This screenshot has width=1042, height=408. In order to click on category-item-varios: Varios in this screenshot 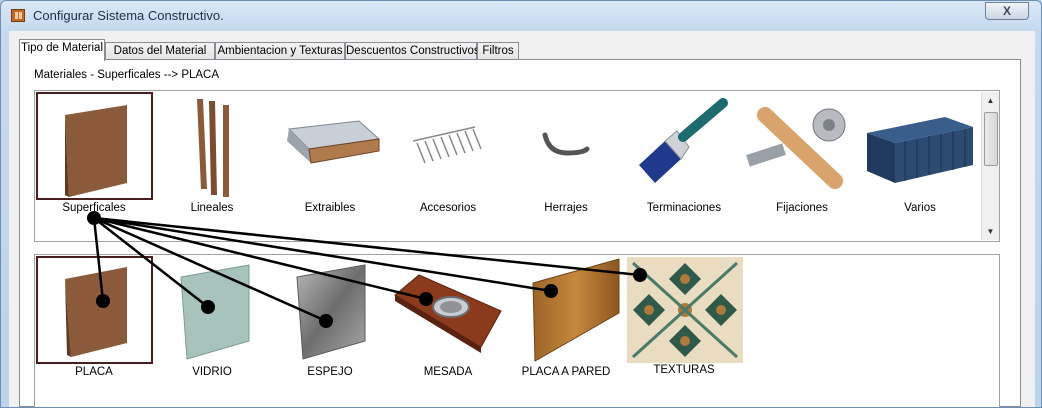, I will do `click(920, 153)`.